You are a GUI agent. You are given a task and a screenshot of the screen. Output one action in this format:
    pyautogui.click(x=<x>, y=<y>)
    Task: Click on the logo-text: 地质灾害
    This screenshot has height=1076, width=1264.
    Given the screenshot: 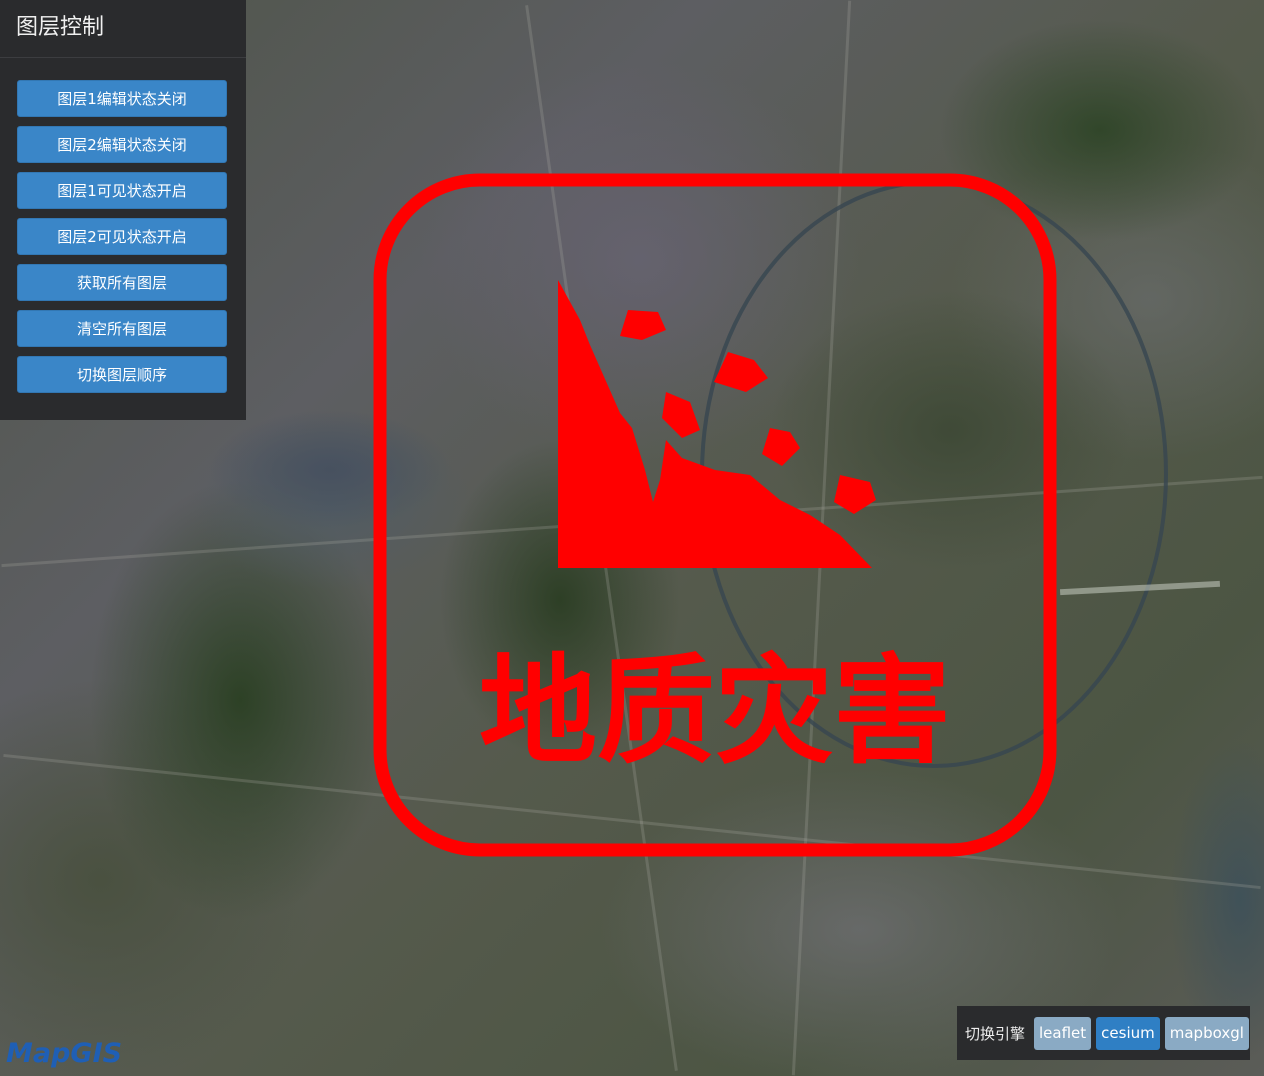 What is the action you would take?
    pyautogui.click(x=715, y=711)
    